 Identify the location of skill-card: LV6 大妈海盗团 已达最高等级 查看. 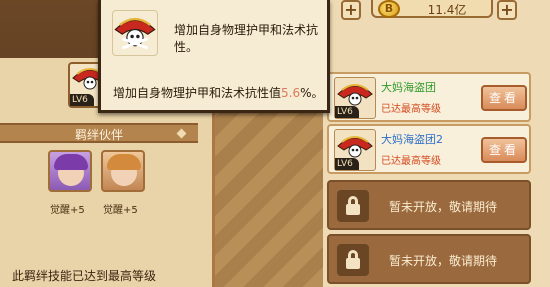
(429, 97).